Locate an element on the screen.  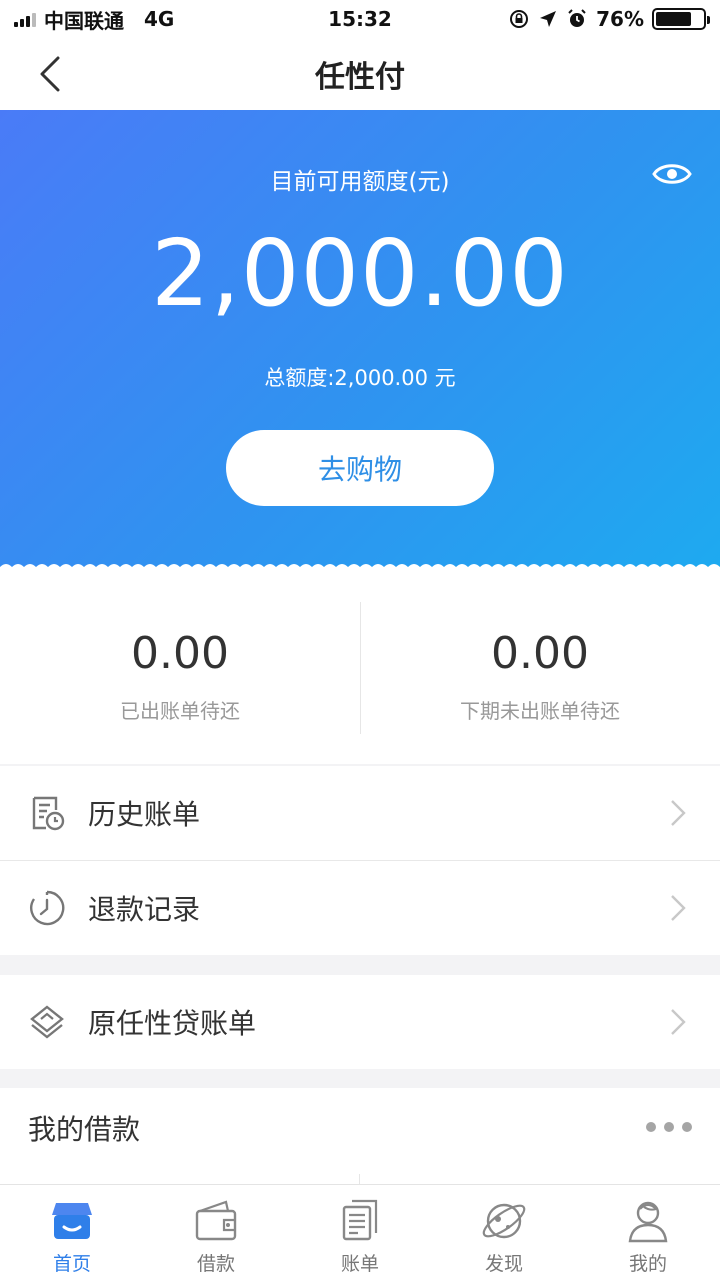
more-dots-icon is located at coordinates (669, 1127).